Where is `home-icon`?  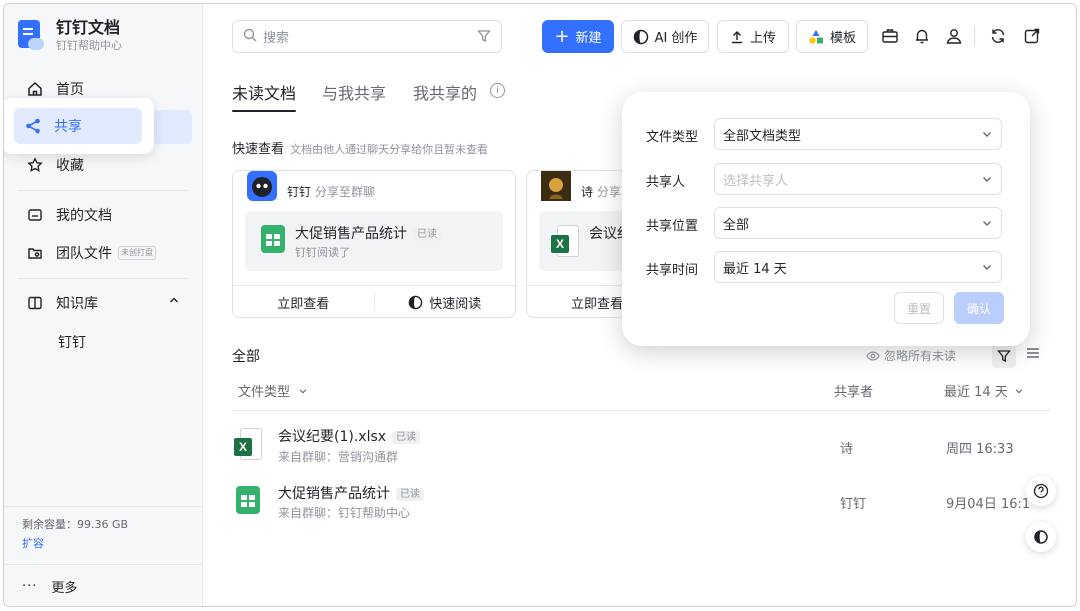 home-icon is located at coordinates (35, 89).